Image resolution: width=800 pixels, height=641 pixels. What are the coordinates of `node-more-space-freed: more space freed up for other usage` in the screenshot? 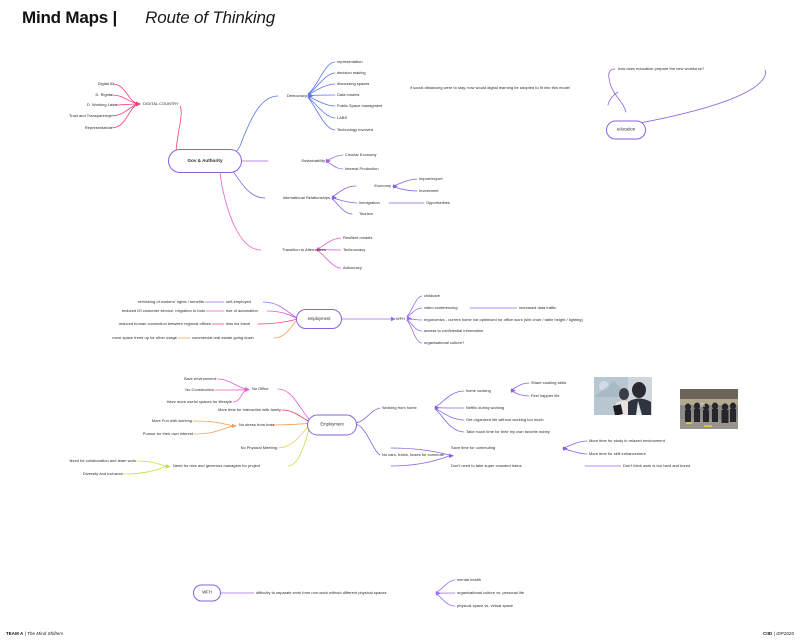 It's located at (144, 338).